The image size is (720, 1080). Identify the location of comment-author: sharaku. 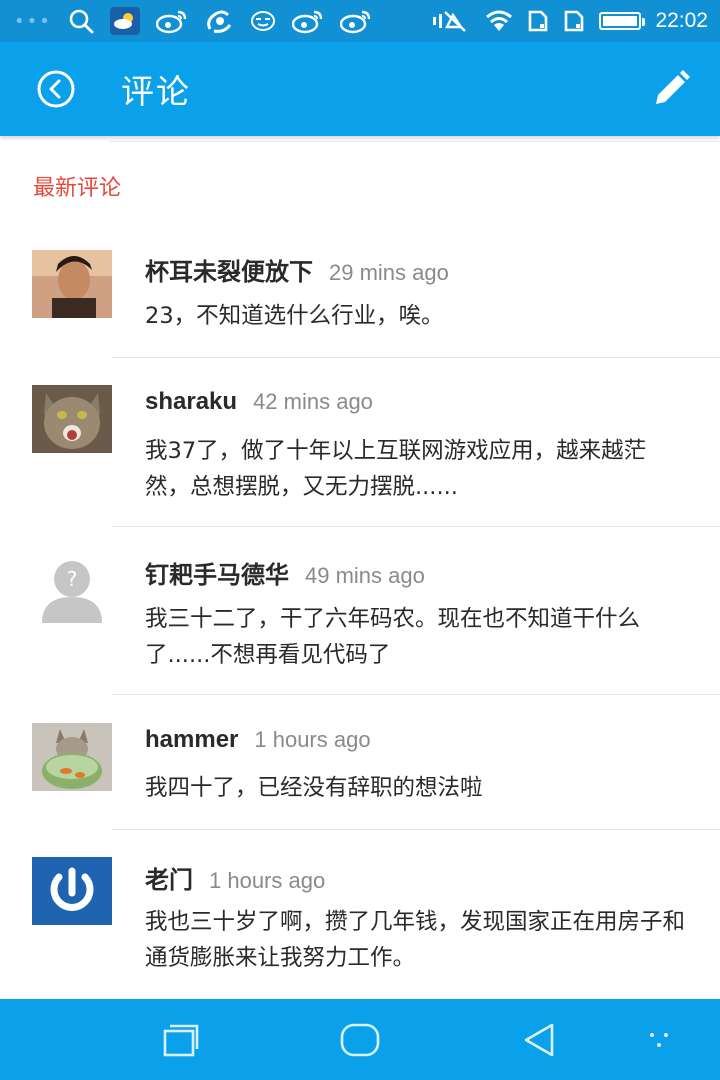
(191, 402).